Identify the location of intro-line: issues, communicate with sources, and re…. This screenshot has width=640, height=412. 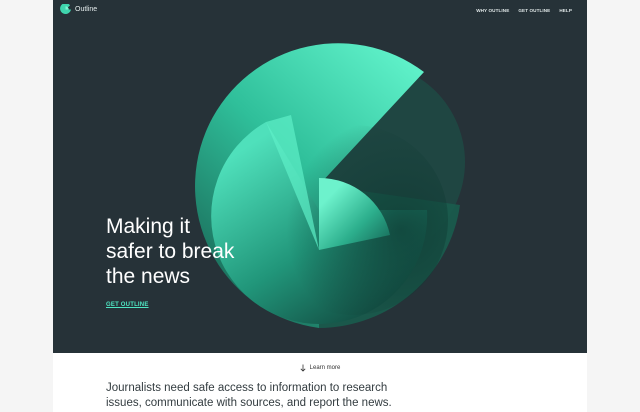
(249, 403).